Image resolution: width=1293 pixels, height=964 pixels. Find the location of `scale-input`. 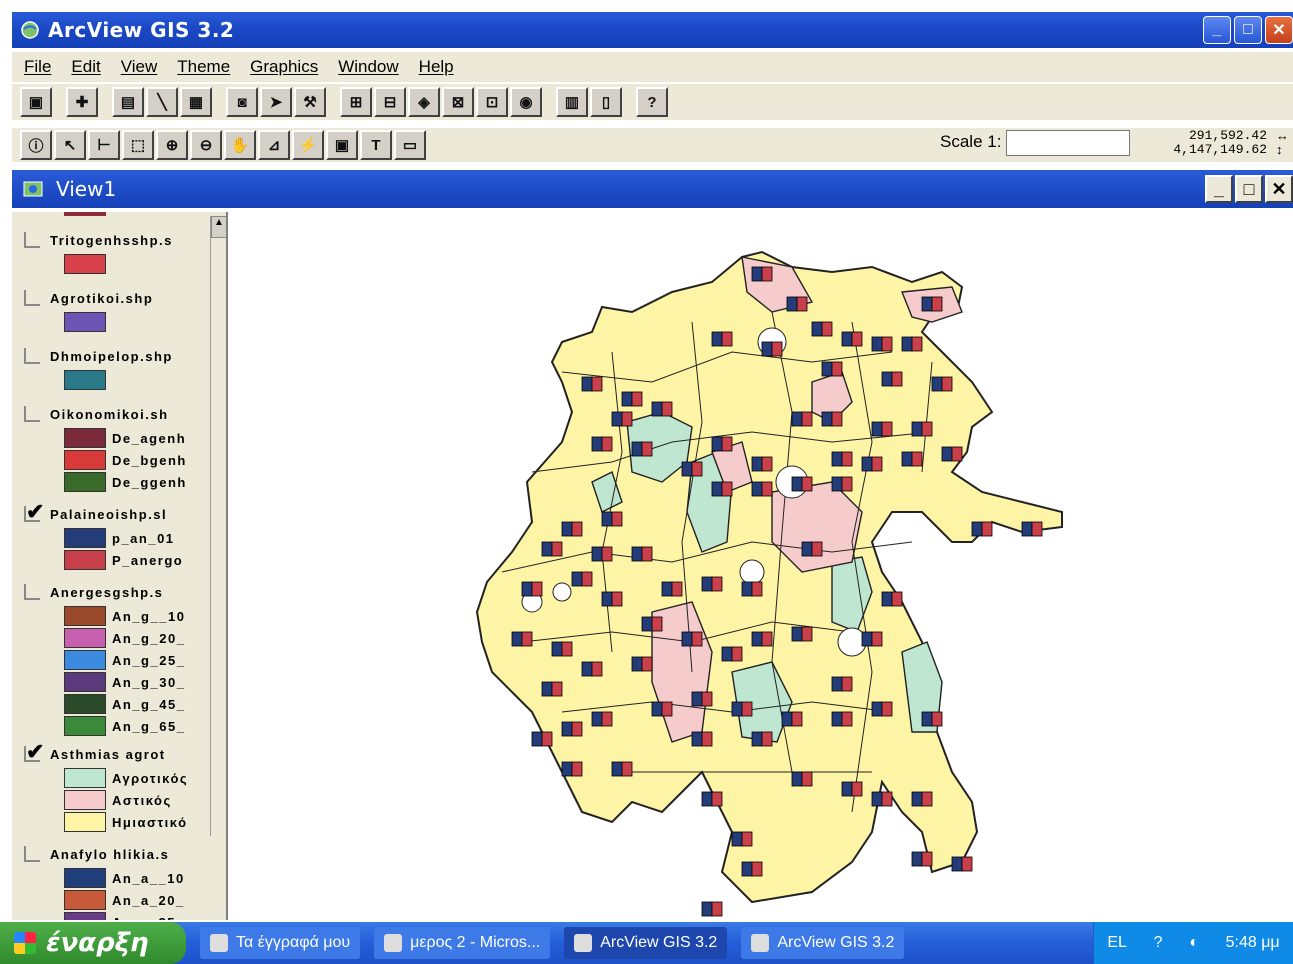

scale-input is located at coordinates (1068, 143).